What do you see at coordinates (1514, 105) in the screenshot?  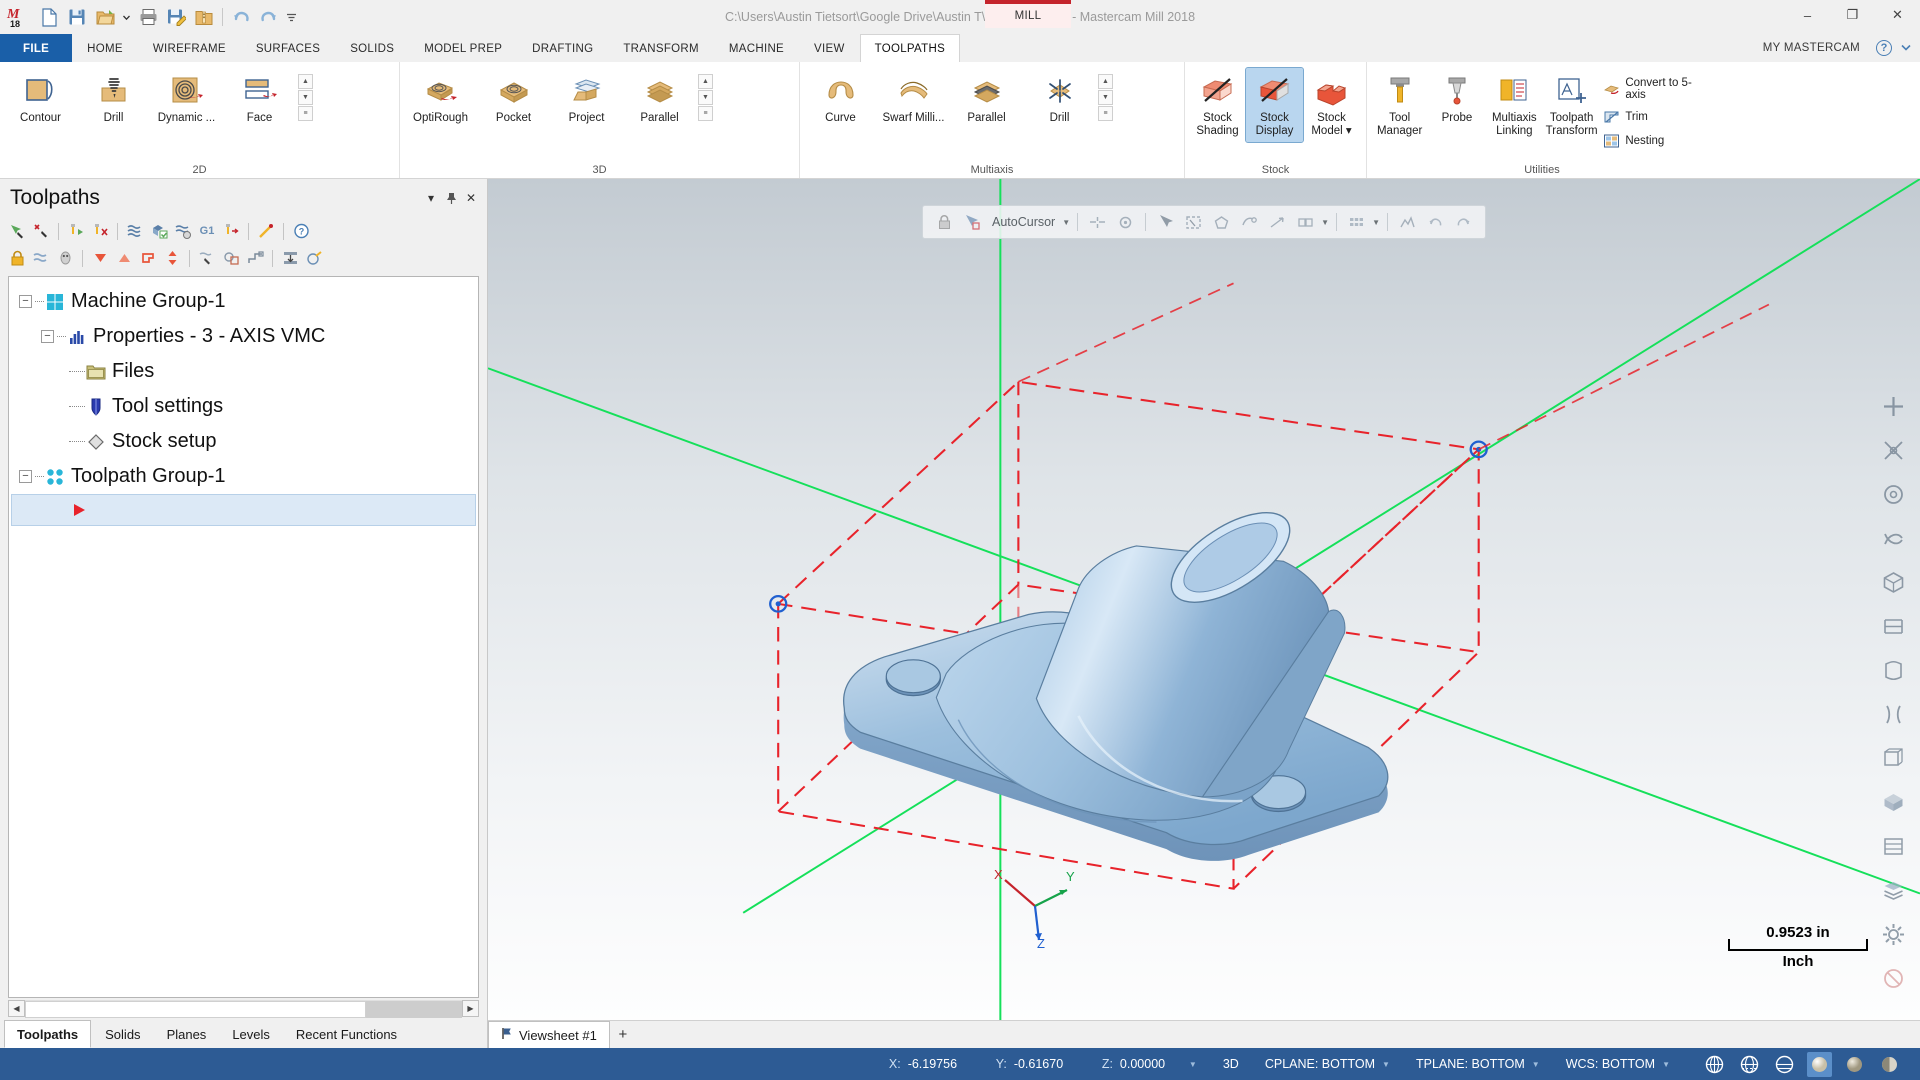 I see `multiaxis-linking-button: Multiaxis Linking` at bounding box center [1514, 105].